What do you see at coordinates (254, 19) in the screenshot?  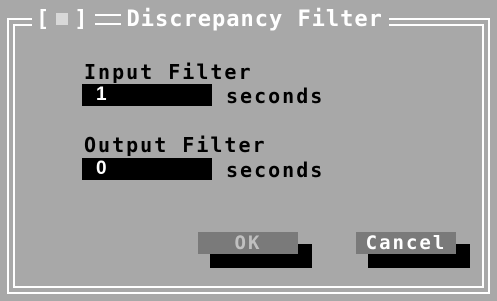 I see `dialog-title: Discrepancy Filter` at bounding box center [254, 19].